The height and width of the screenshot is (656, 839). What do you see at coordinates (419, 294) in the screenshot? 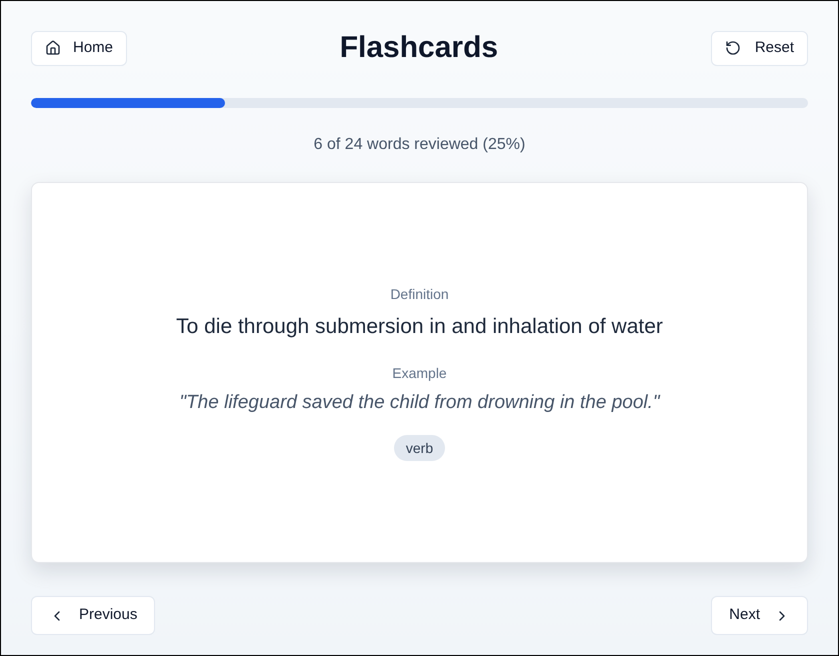
I see `field-label: Definition` at bounding box center [419, 294].